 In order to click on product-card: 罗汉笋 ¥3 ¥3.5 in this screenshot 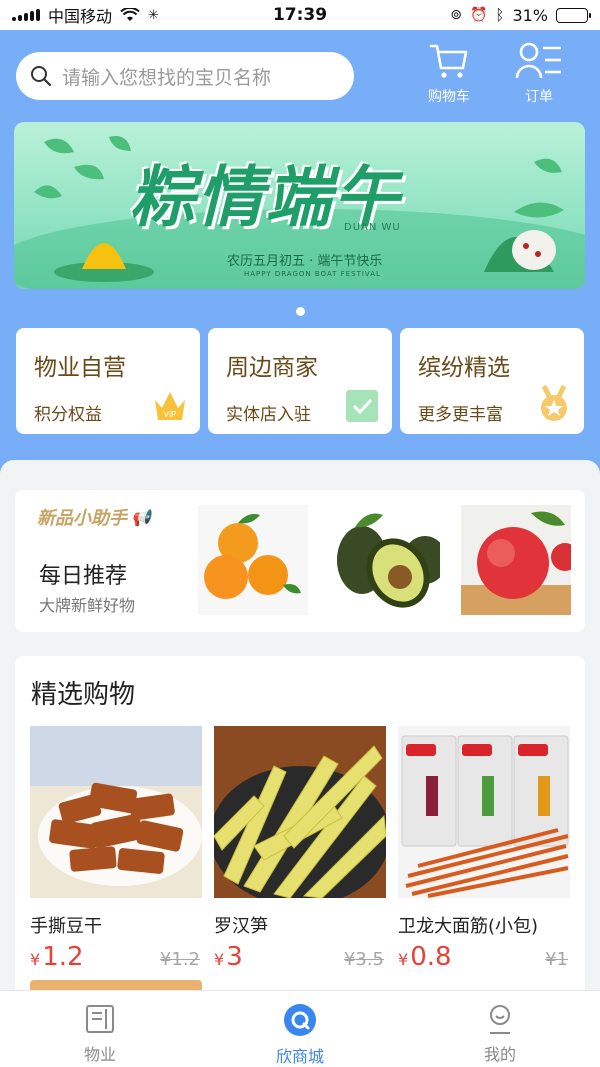, I will do `click(300, 849)`.